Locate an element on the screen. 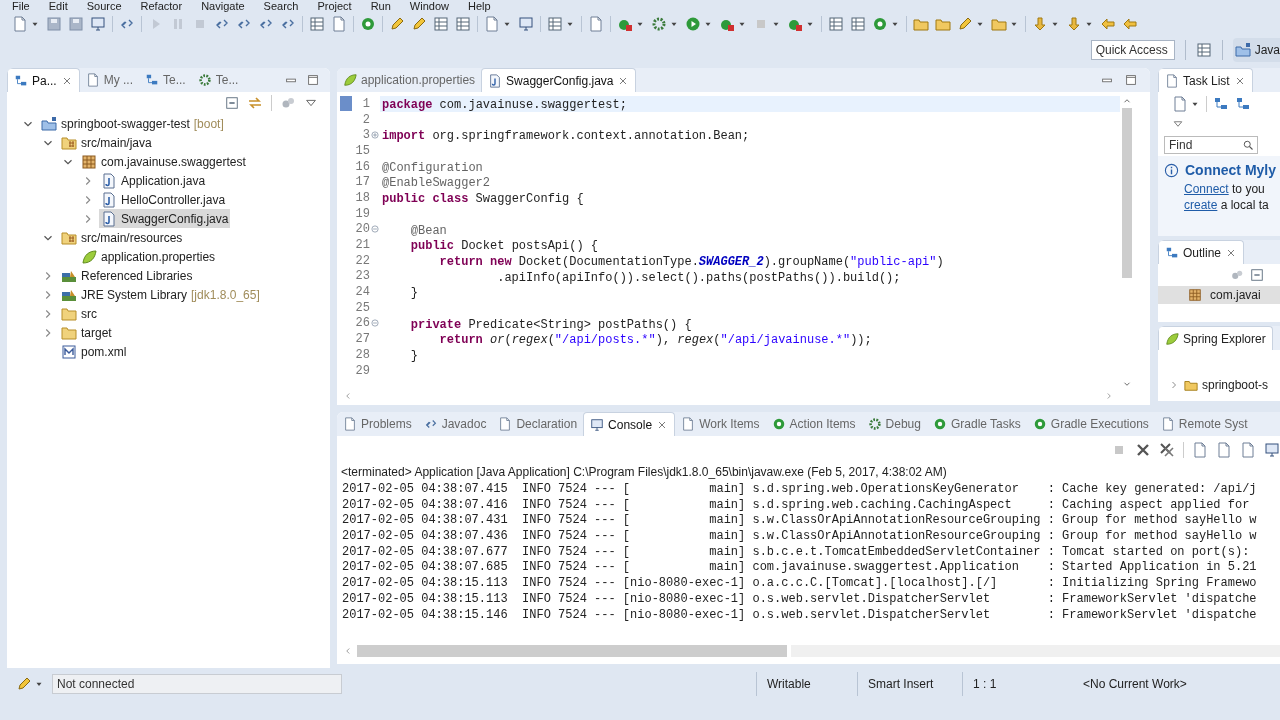 Image resolution: width=1280 pixels, height=720 pixels. play-icon is located at coordinates (693, 24).